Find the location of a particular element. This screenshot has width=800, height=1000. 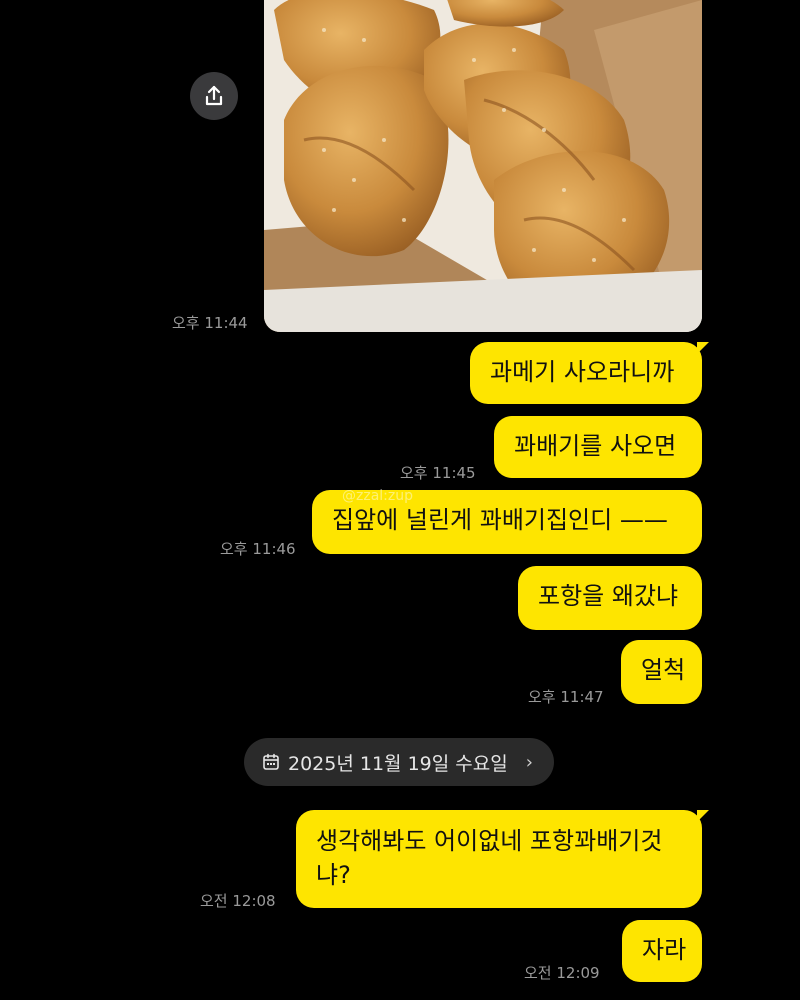

message-text: 과메기 사오라니까 is located at coordinates (582, 372).